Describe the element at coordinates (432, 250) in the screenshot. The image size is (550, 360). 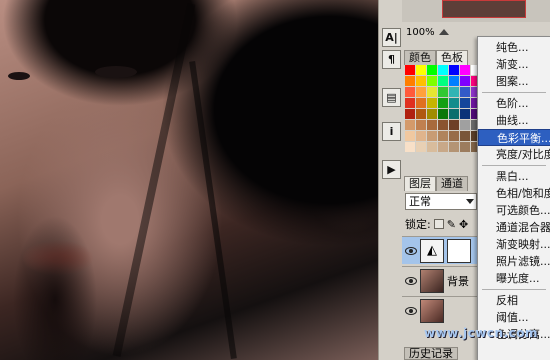
I see `layer-thumbnail: ◭` at that location.